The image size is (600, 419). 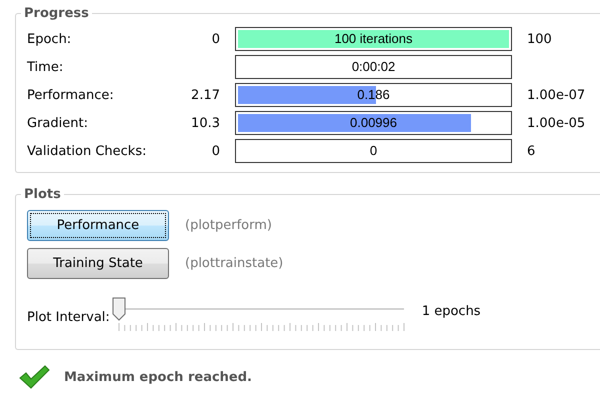 What do you see at coordinates (98, 263) in the screenshot?
I see `plot-button: Training State` at bounding box center [98, 263].